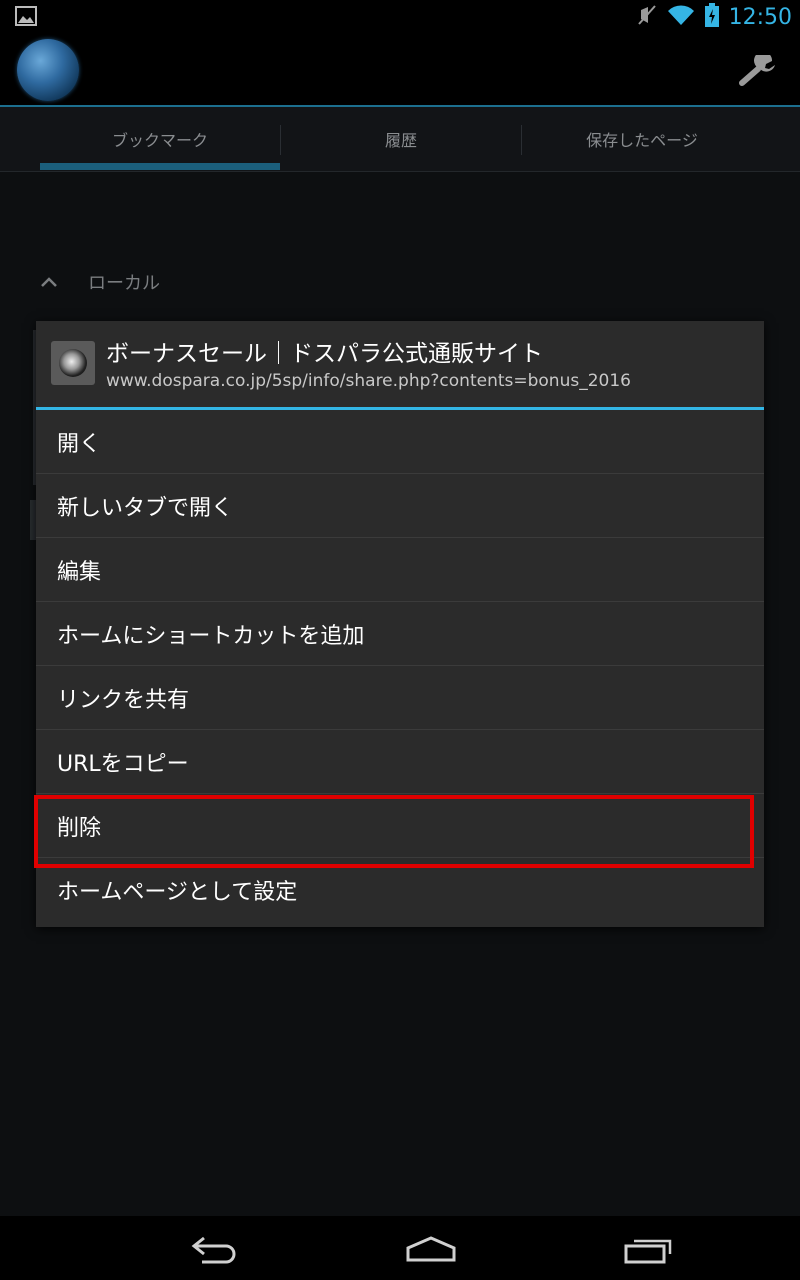 Image resolution: width=800 pixels, height=1280 pixels. I want to click on browser-logo-icon, so click(48, 70).